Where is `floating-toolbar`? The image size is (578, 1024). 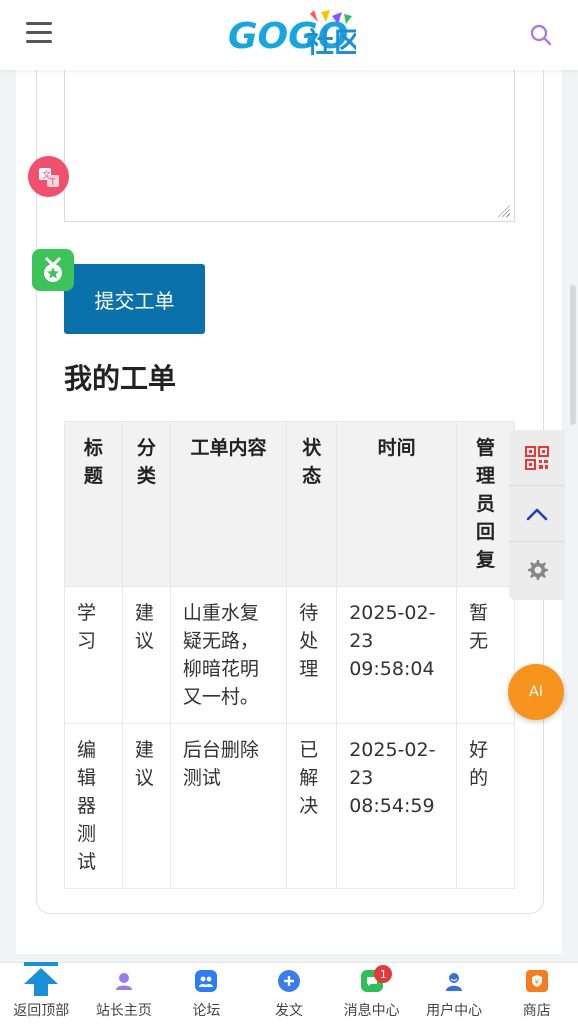 floating-toolbar is located at coordinates (537, 515).